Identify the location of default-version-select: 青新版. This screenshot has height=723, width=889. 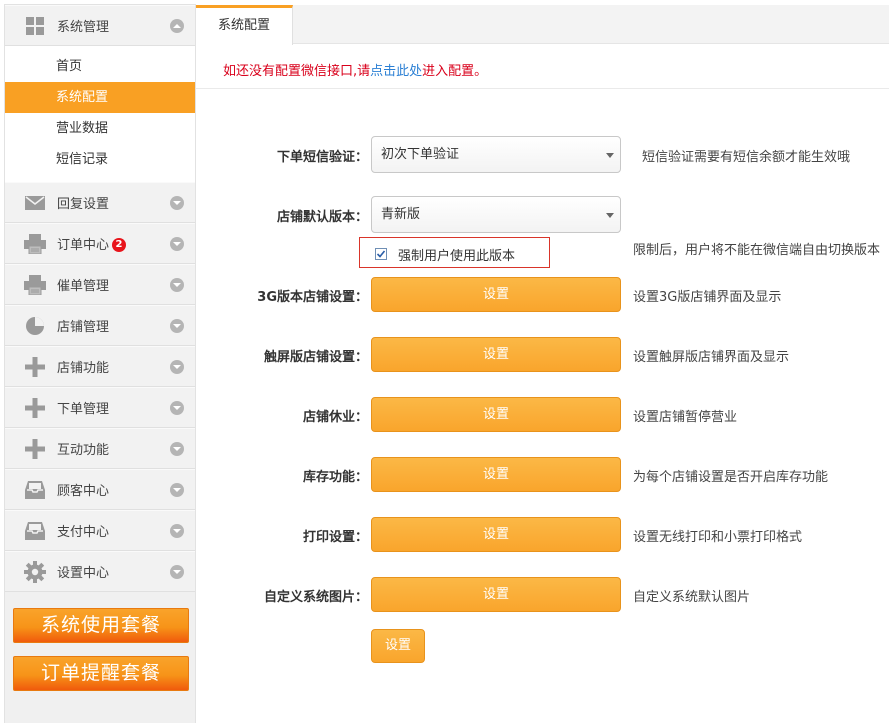
(496, 214).